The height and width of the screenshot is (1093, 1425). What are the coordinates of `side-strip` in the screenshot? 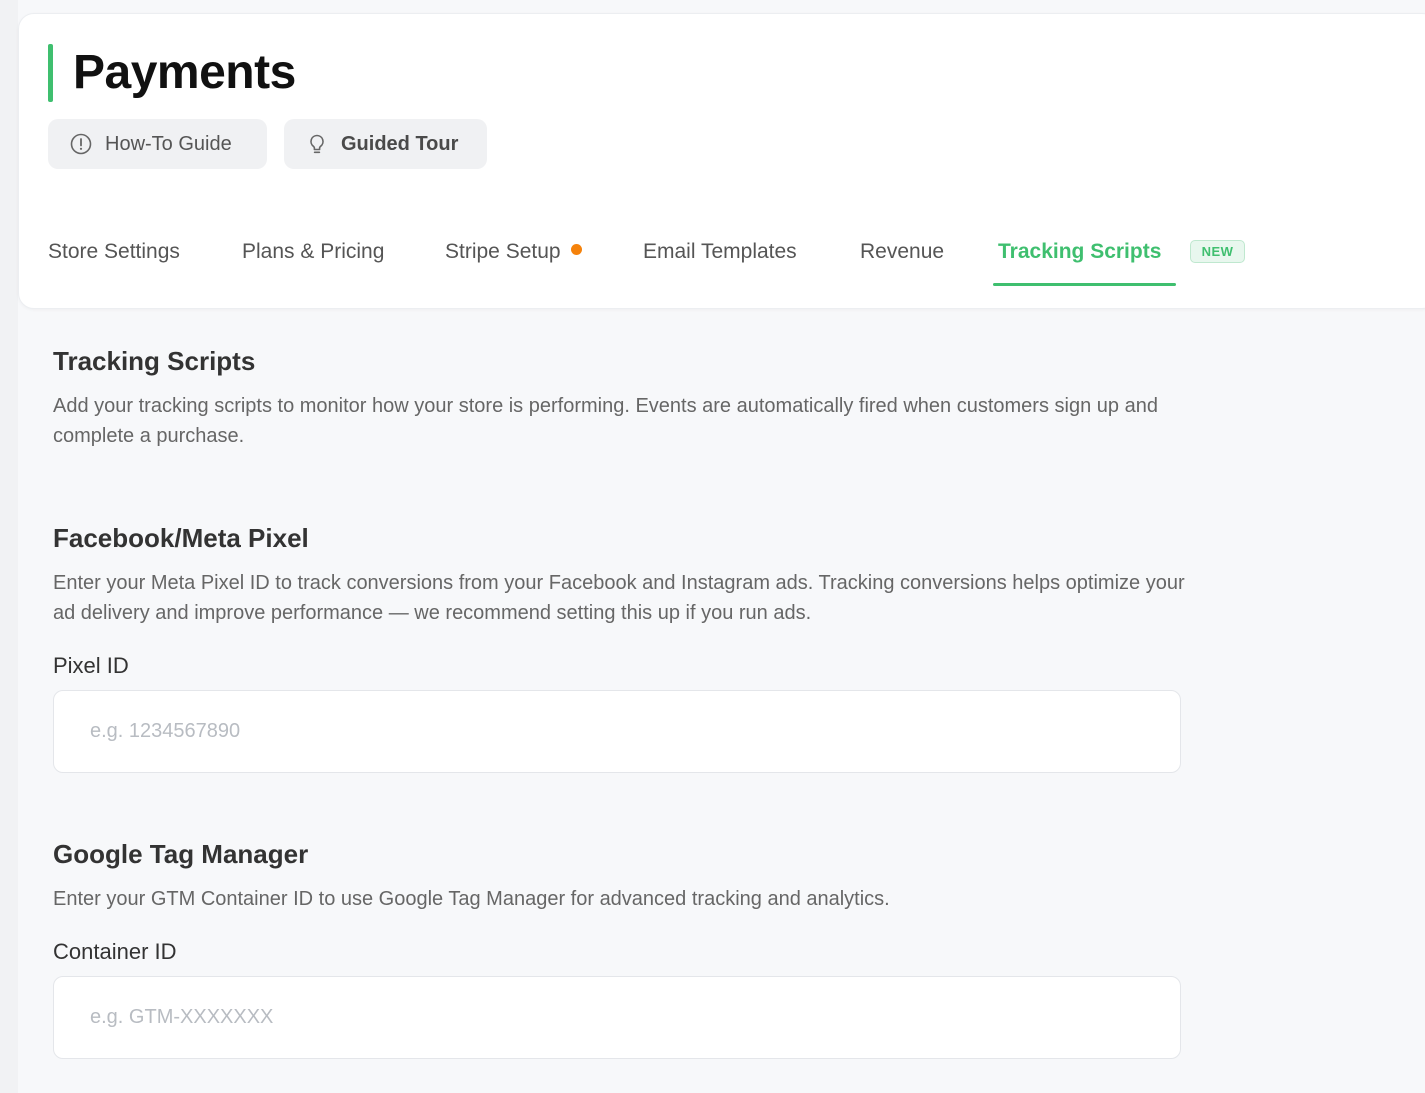 It's located at (9, 546).